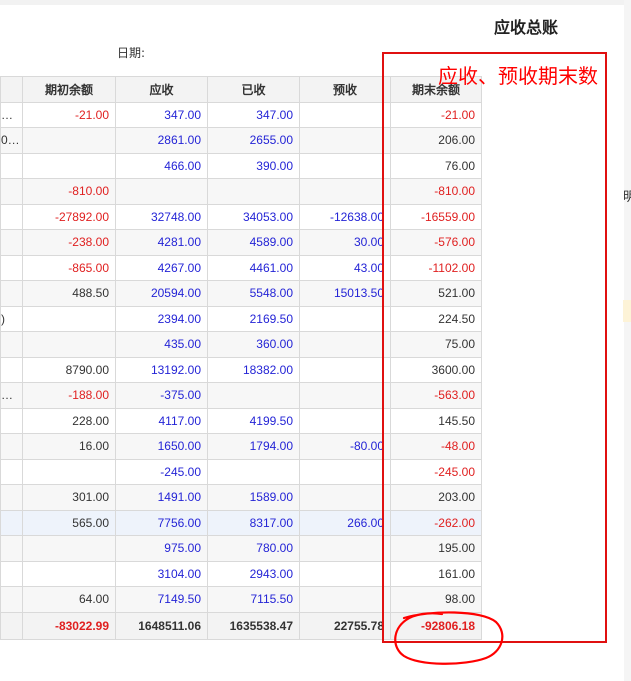  Describe the element at coordinates (253, 344) in the screenshot. I see `received-cell: 360.00` at that location.